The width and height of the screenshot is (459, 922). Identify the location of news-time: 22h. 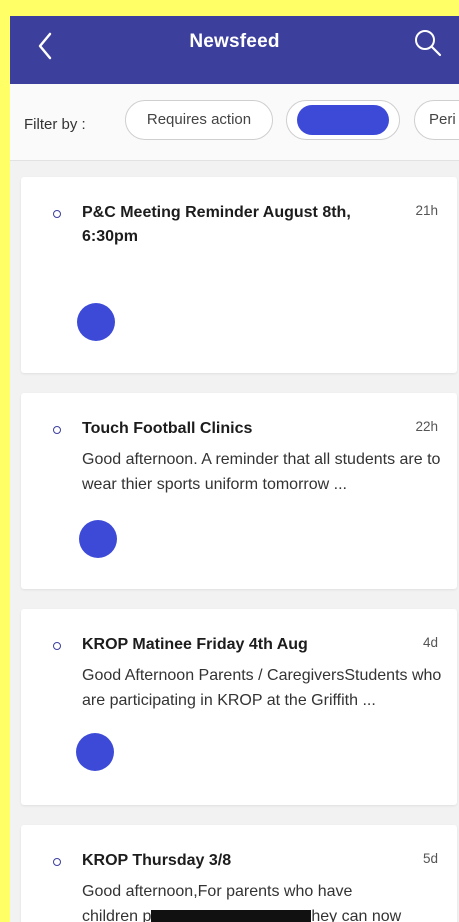
(426, 426).